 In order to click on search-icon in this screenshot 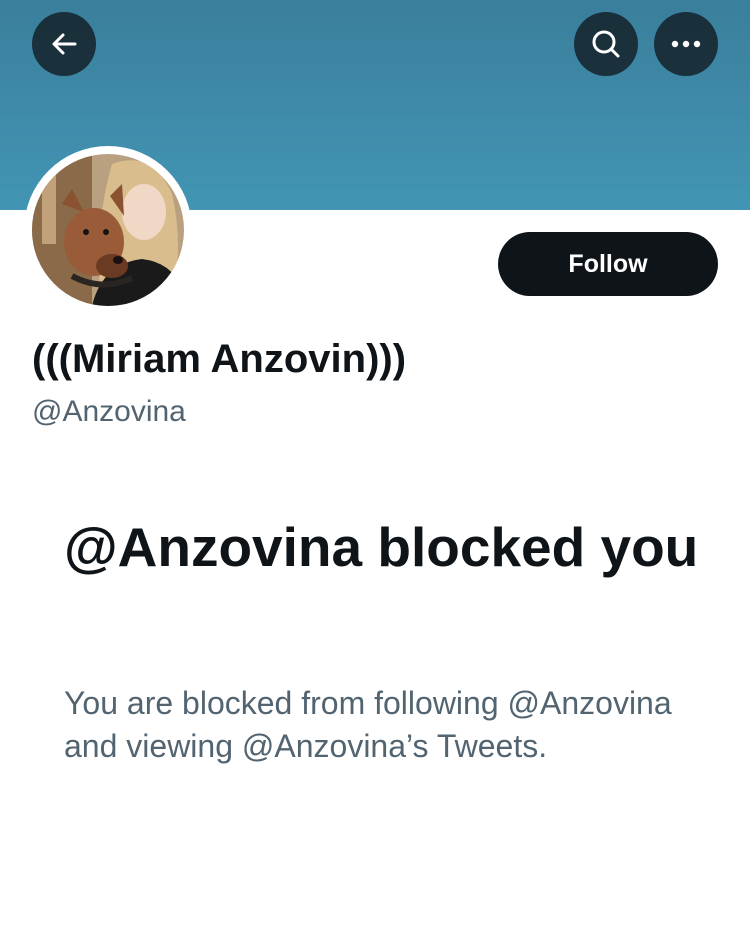, I will do `click(606, 44)`.